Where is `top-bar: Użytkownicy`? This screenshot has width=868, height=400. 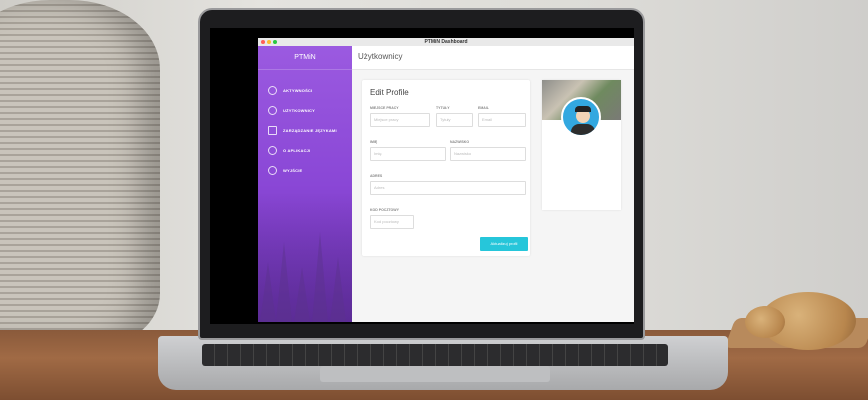 top-bar: Użytkownicy is located at coordinates (493, 58).